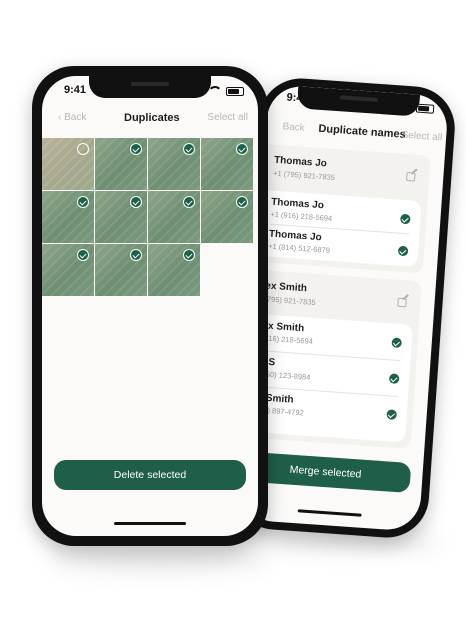 The height and width of the screenshot is (619, 466). Describe the element at coordinates (293, 127) in the screenshot. I see `back-link: Back` at that location.